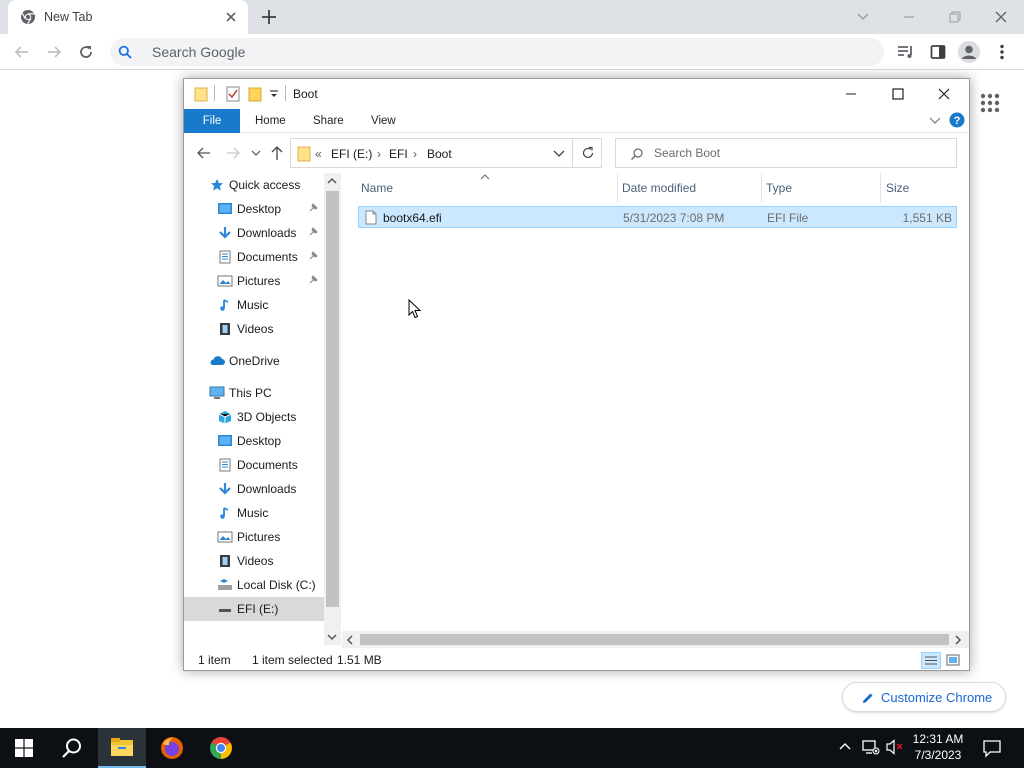 This screenshot has height=768, width=1024. Describe the element at coordinates (957, 120) in the screenshot. I see `help-icon: ?` at that location.